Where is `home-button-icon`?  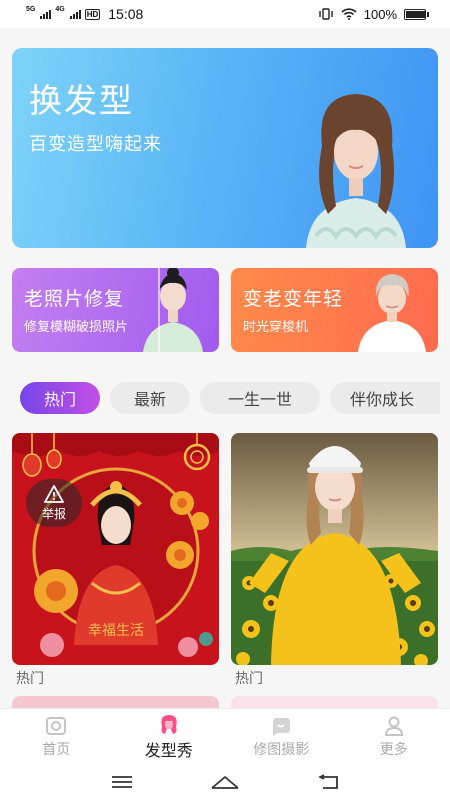 home-button-icon is located at coordinates (225, 782).